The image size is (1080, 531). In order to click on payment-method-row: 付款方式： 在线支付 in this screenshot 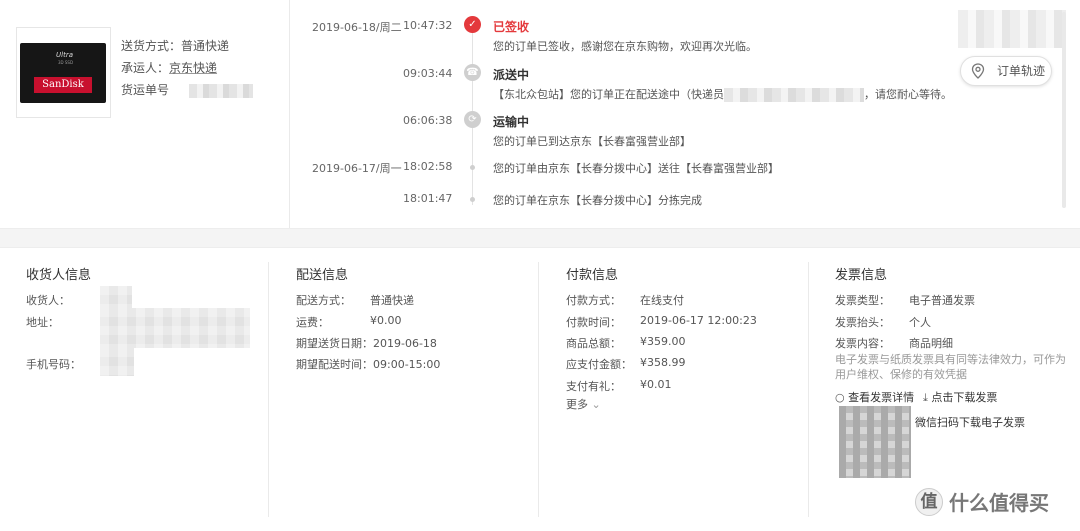, I will do `click(625, 300)`.